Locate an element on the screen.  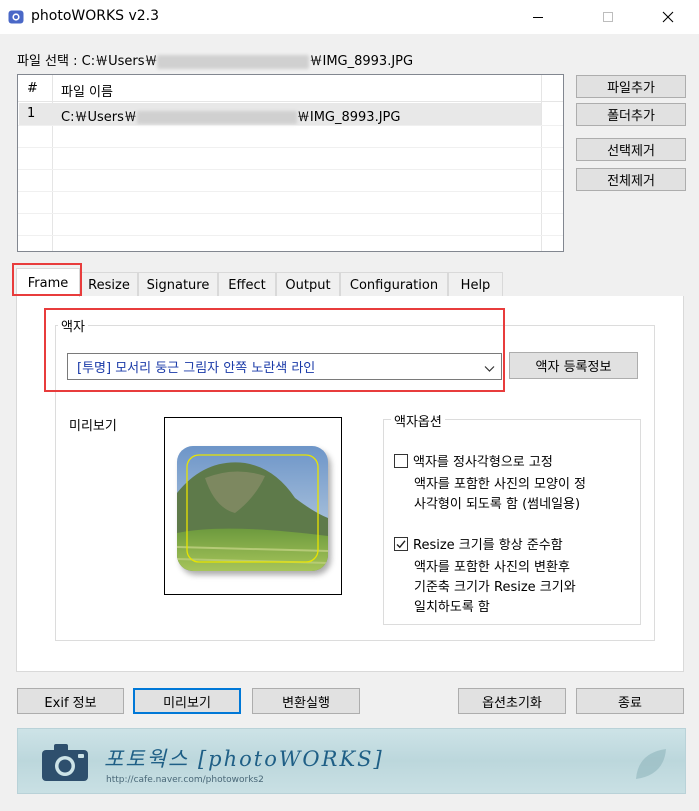
preview-button: 미리보기 is located at coordinates (187, 701).